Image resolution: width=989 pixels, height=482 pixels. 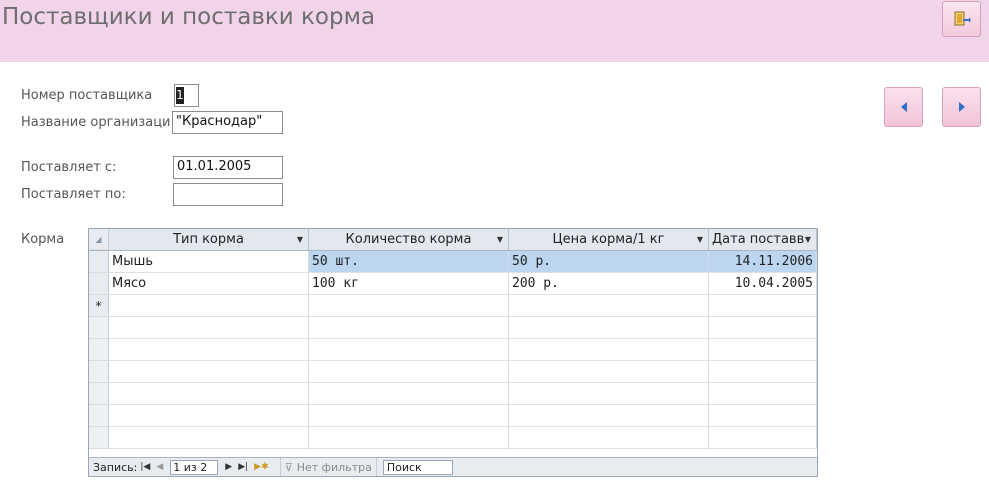 I want to click on triangle-left-icon, so click(x=903, y=107).